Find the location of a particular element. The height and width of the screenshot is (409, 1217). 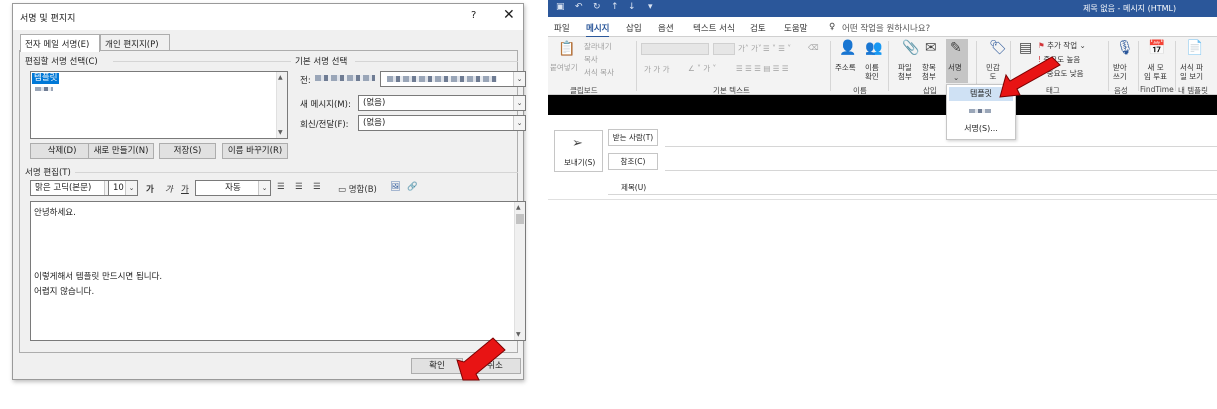

replies-value: (없음) is located at coordinates (374, 123).